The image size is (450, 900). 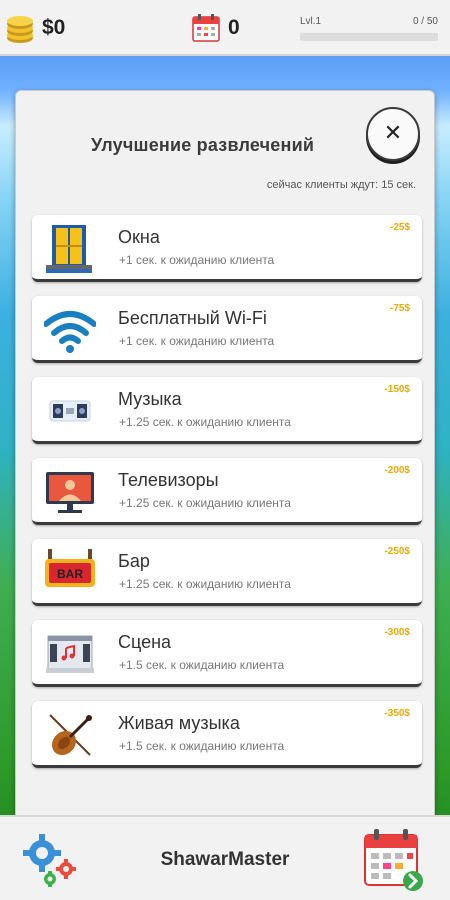 What do you see at coordinates (203, 145) in the screenshot?
I see `panel-title: Улучшение развлечений` at bounding box center [203, 145].